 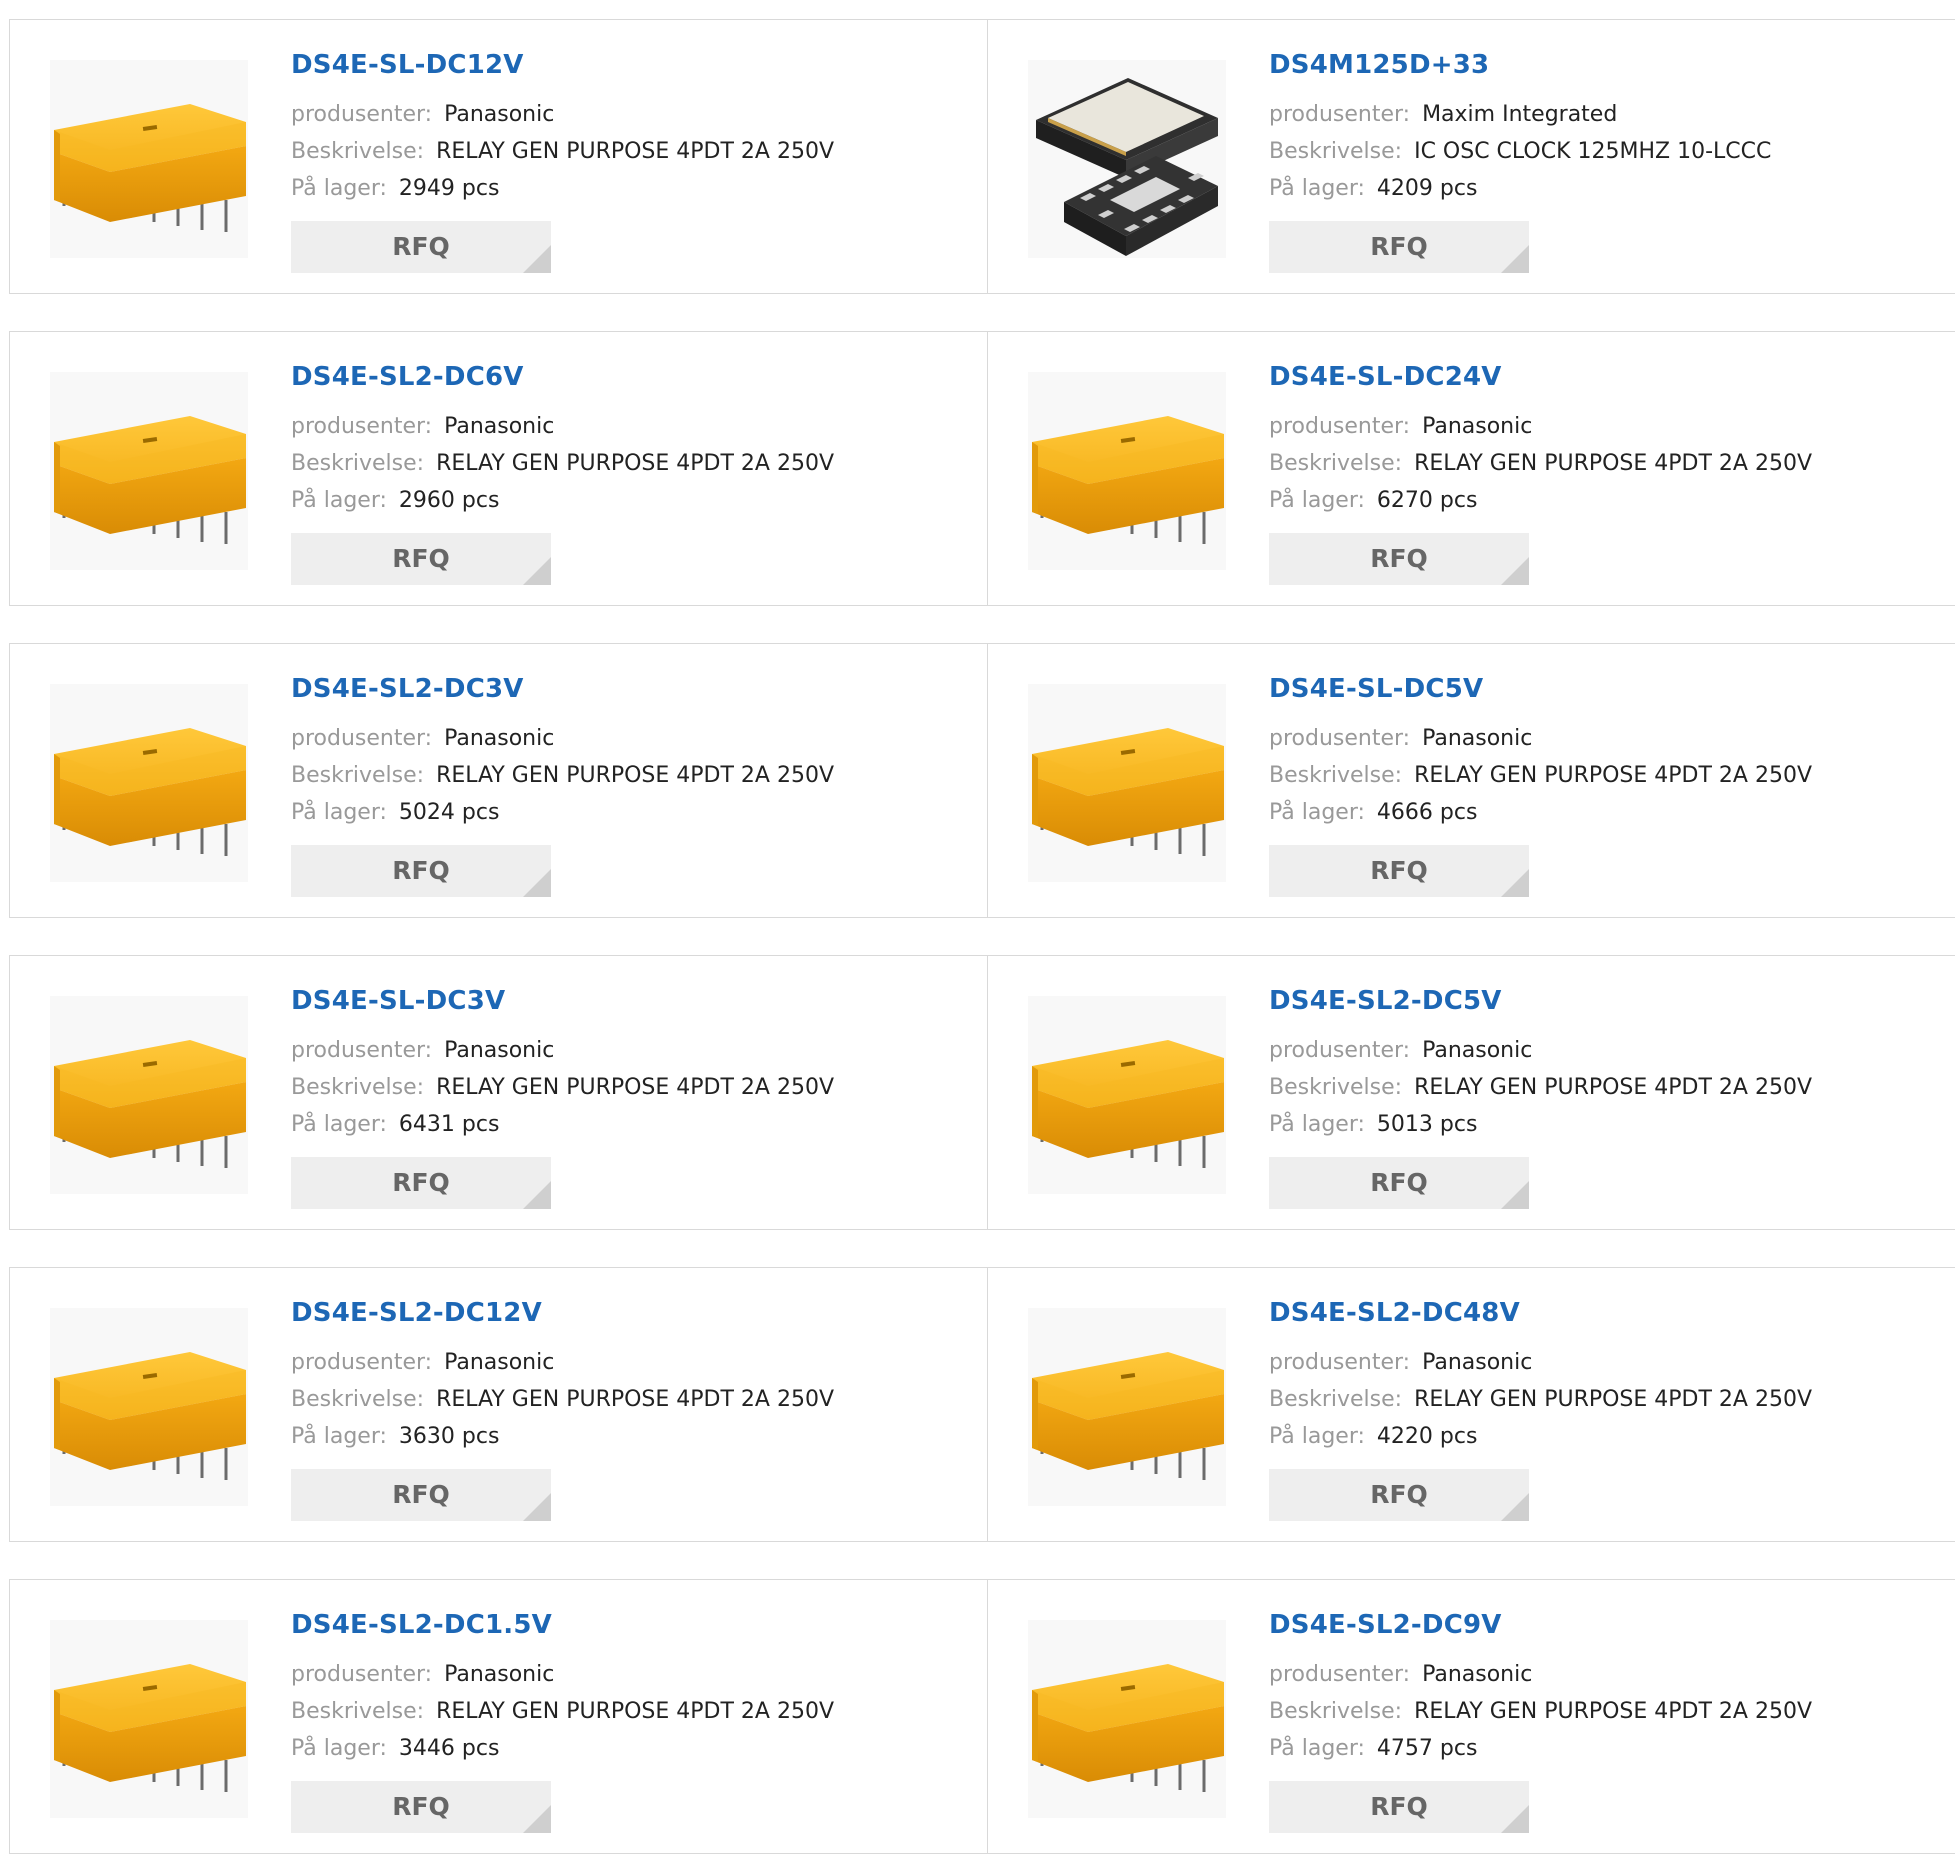 I want to click on product-part-number-link: DS4E-SL-DC12V, so click(x=407, y=65).